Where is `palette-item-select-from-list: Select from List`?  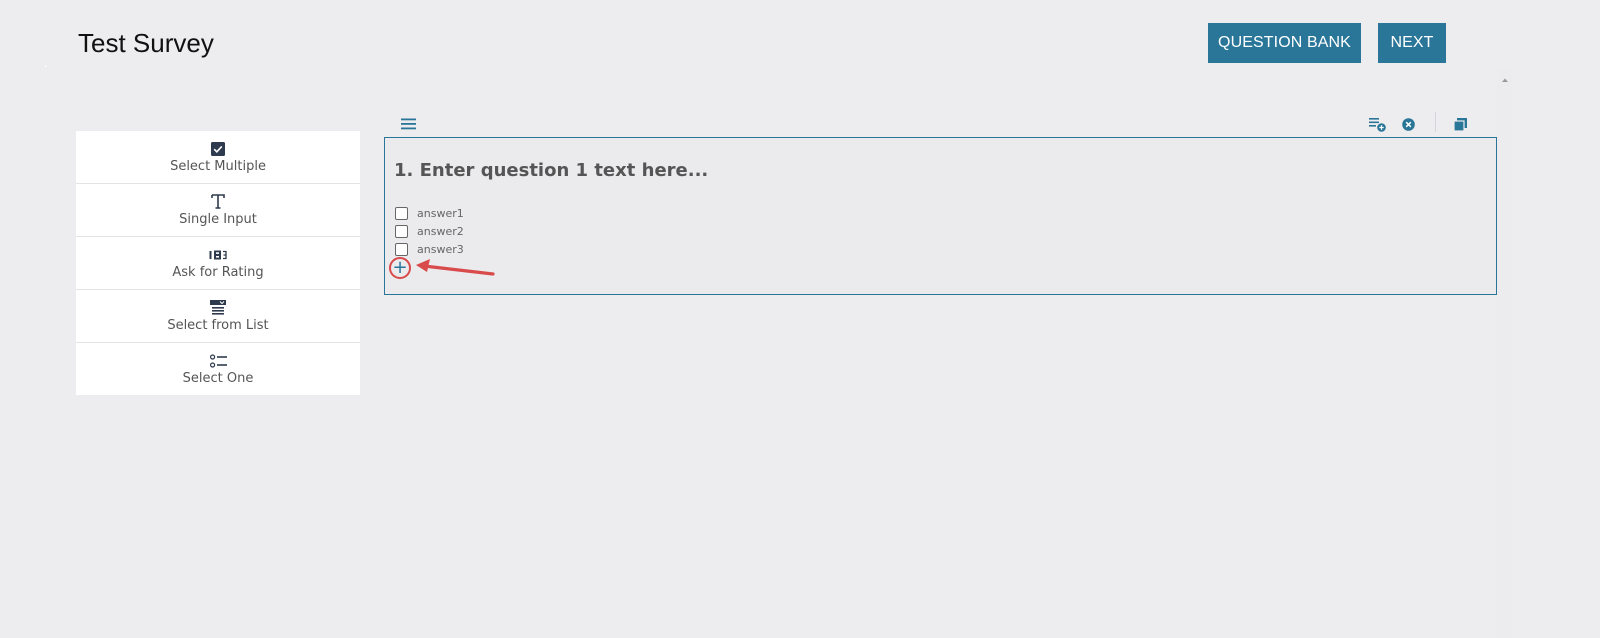 palette-item-select-from-list: Select from List is located at coordinates (218, 316).